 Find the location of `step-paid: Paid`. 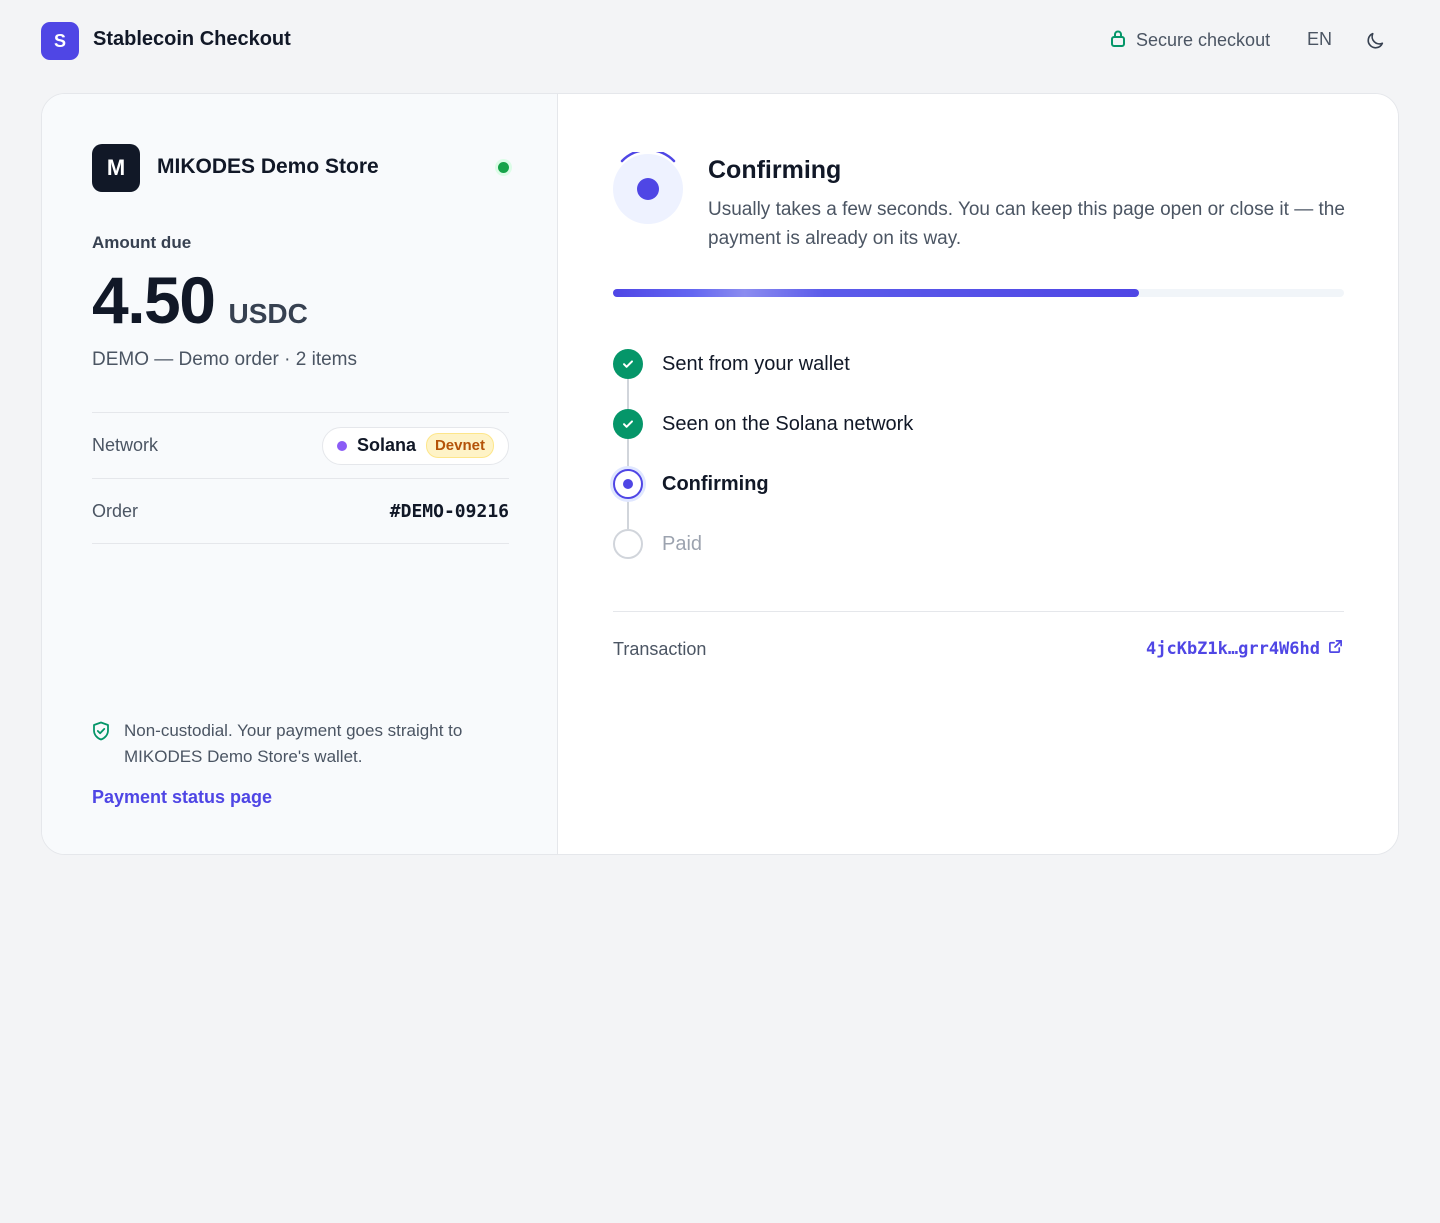

step-paid: Paid is located at coordinates (913, 559).